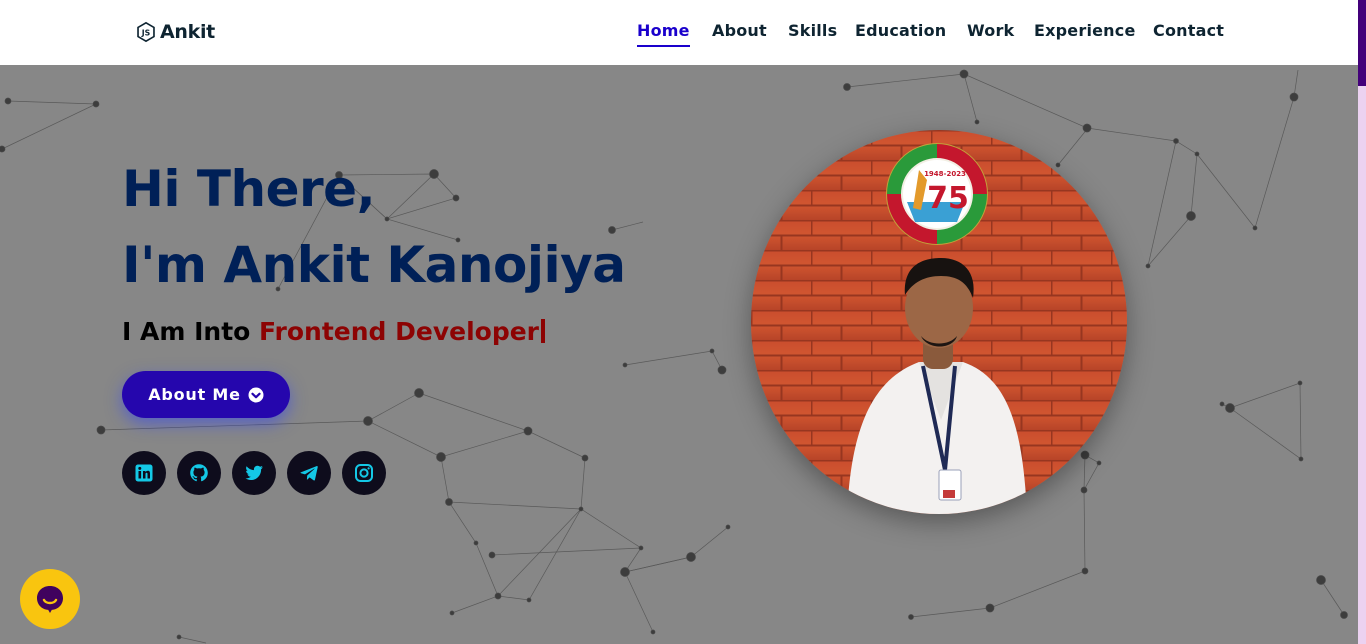 The image size is (1366, 644). What do you see at coordinates (948, 198) in the screenshot?
I see `badge-number: 75` at bounding box center [948, 198].